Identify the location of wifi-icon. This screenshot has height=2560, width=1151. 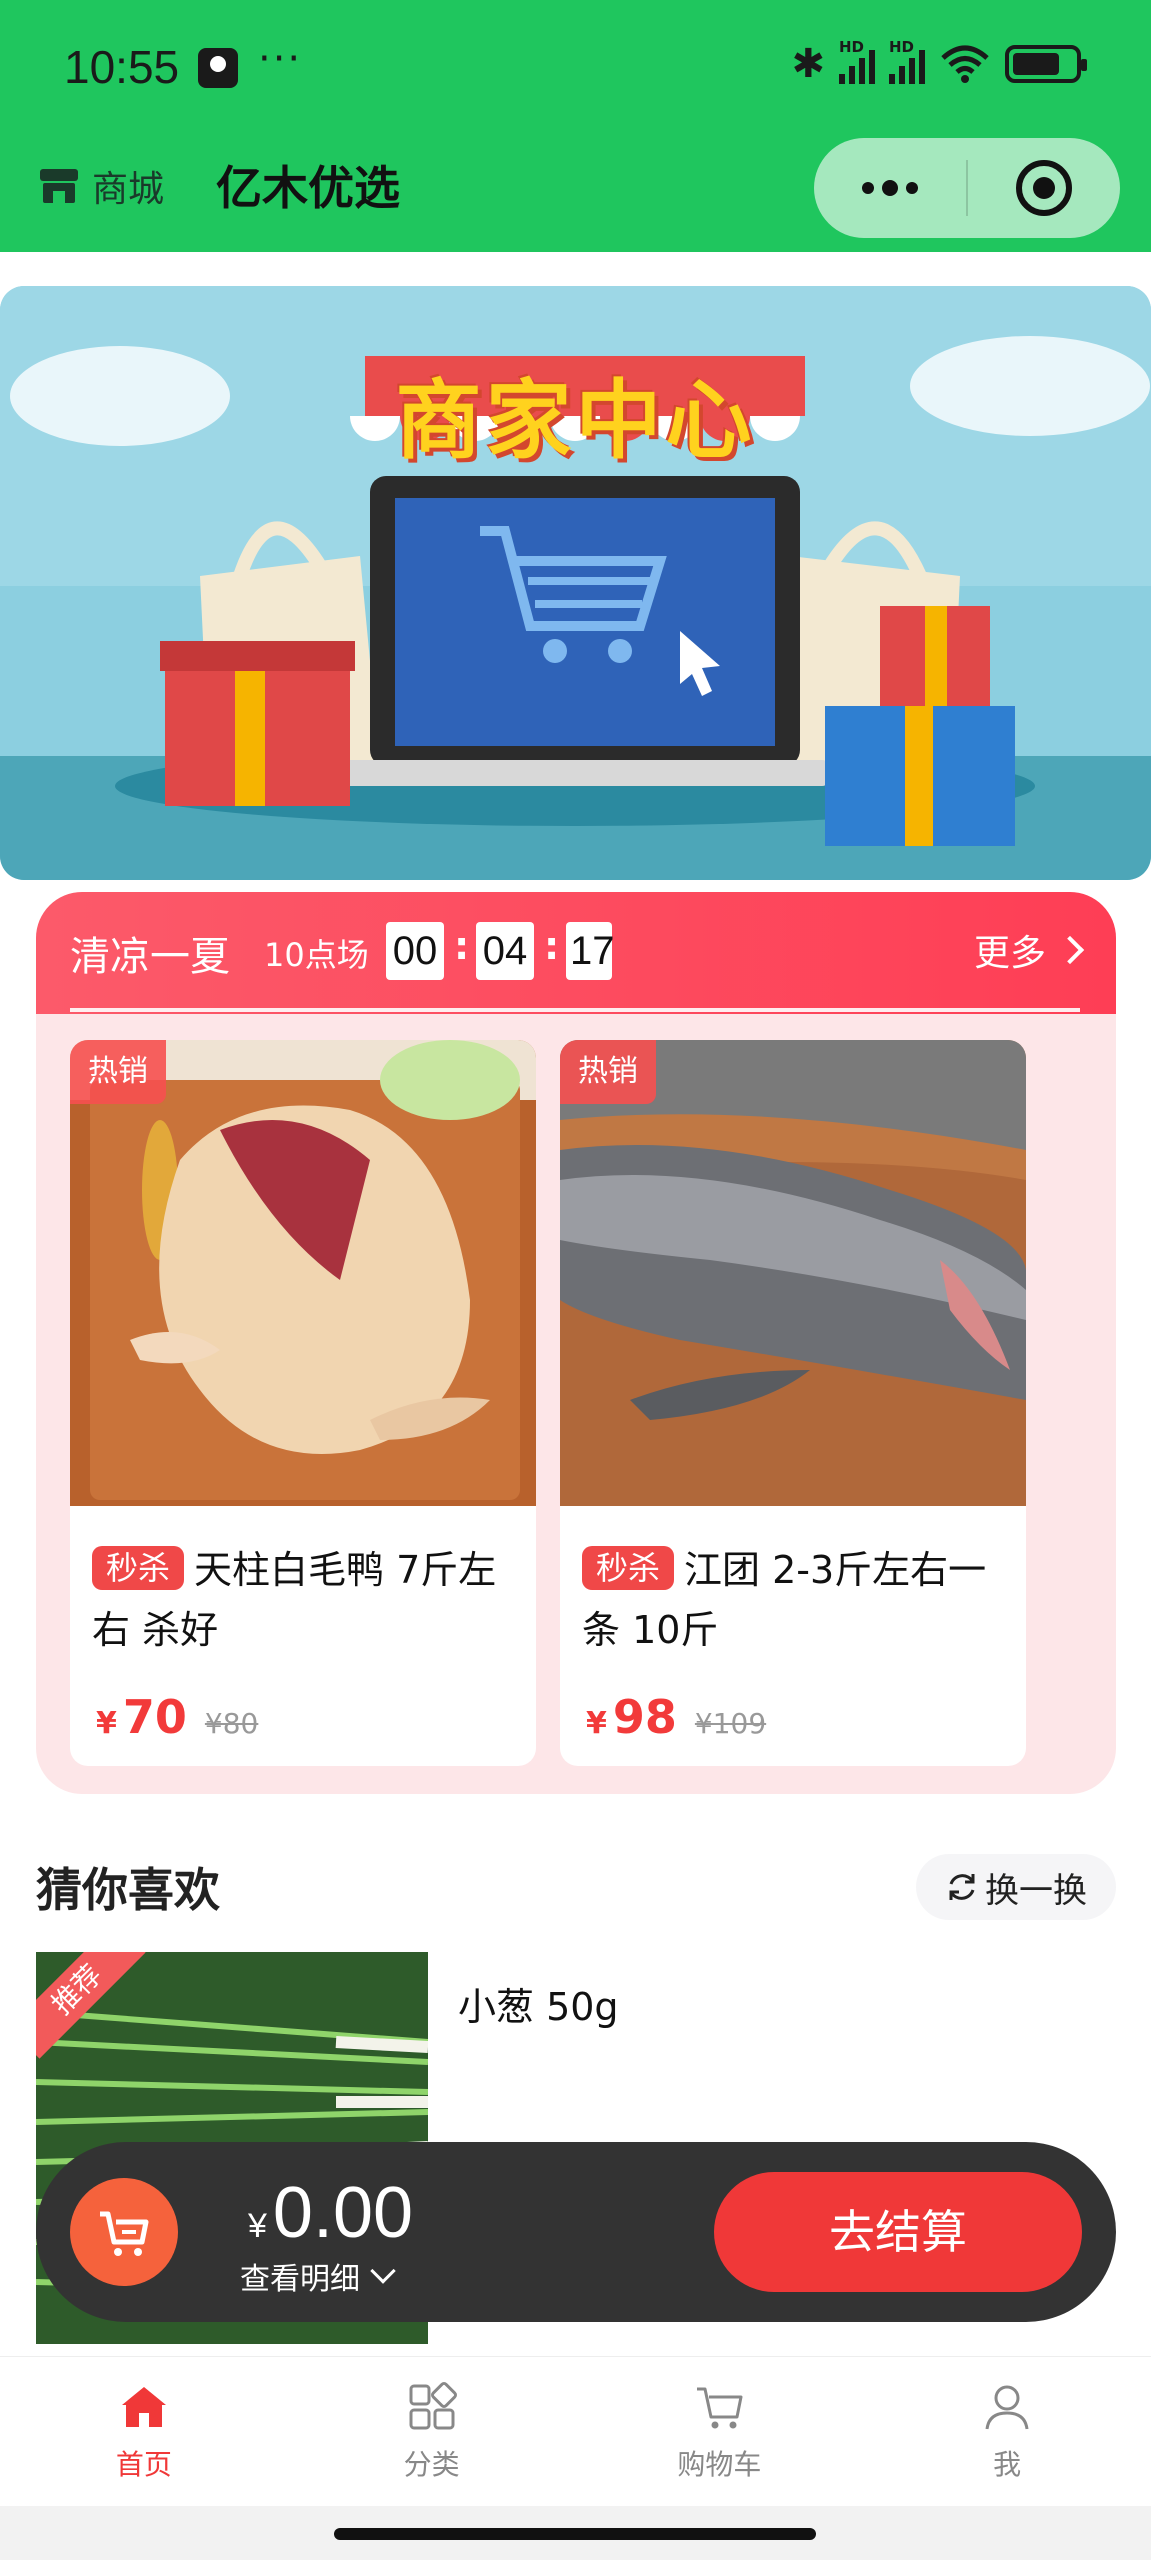
(965, 64).